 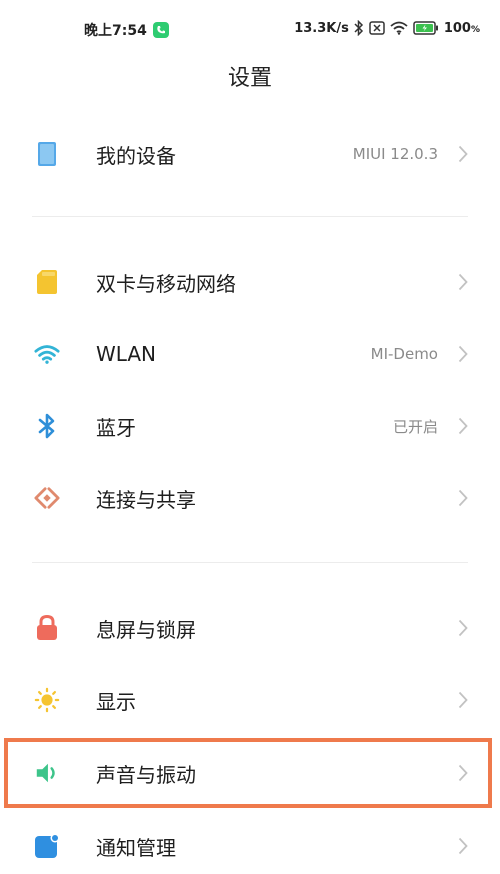 What do you see at coordinates (250, 628) in the screenshot?
I see `settings-item-lock-screen: 息屏与锁屏` at bounding box center [250, 628].